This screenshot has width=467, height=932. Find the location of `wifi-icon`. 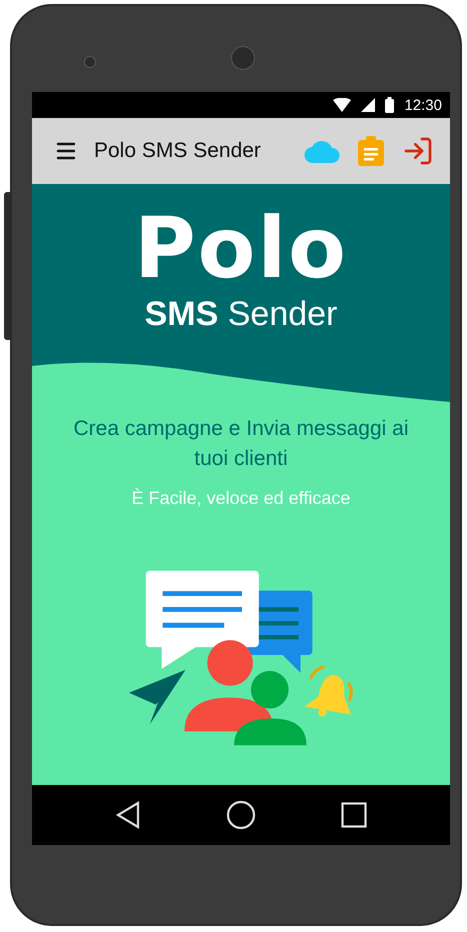

wifi-icon is located at coordinates (342, 105).